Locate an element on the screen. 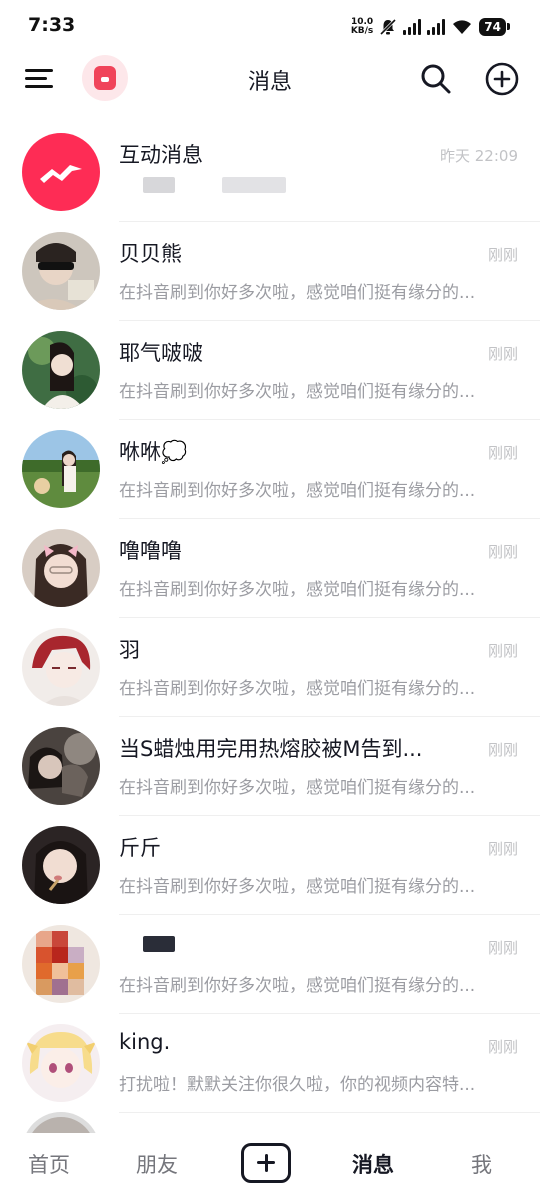 The height and width of the screenshot is (1200, 540). conversation-time: 昨天 22:09 is located at coordinates (479, 156).